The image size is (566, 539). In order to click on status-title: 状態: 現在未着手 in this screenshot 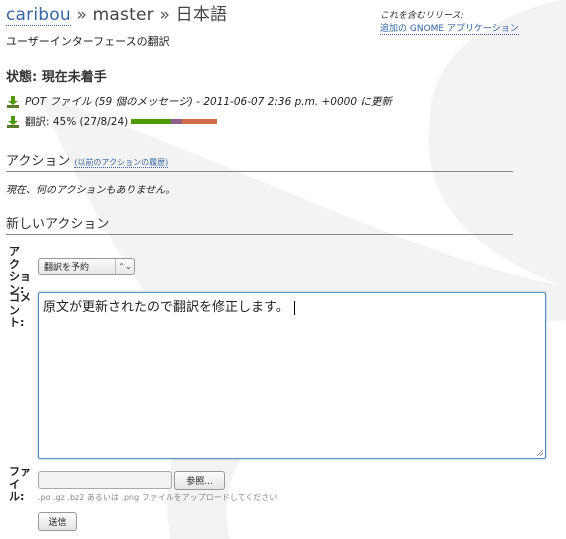, I will do `click(56, 77)`.